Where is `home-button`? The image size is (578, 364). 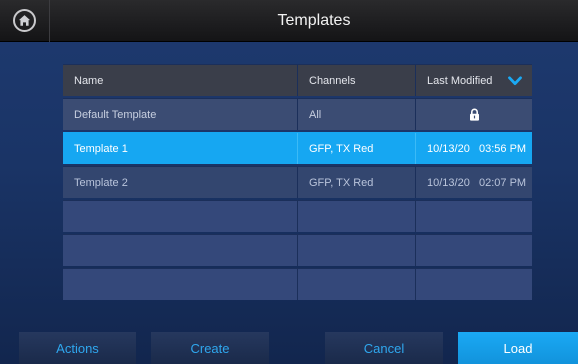
home-button is located at coordinates (24, 20).